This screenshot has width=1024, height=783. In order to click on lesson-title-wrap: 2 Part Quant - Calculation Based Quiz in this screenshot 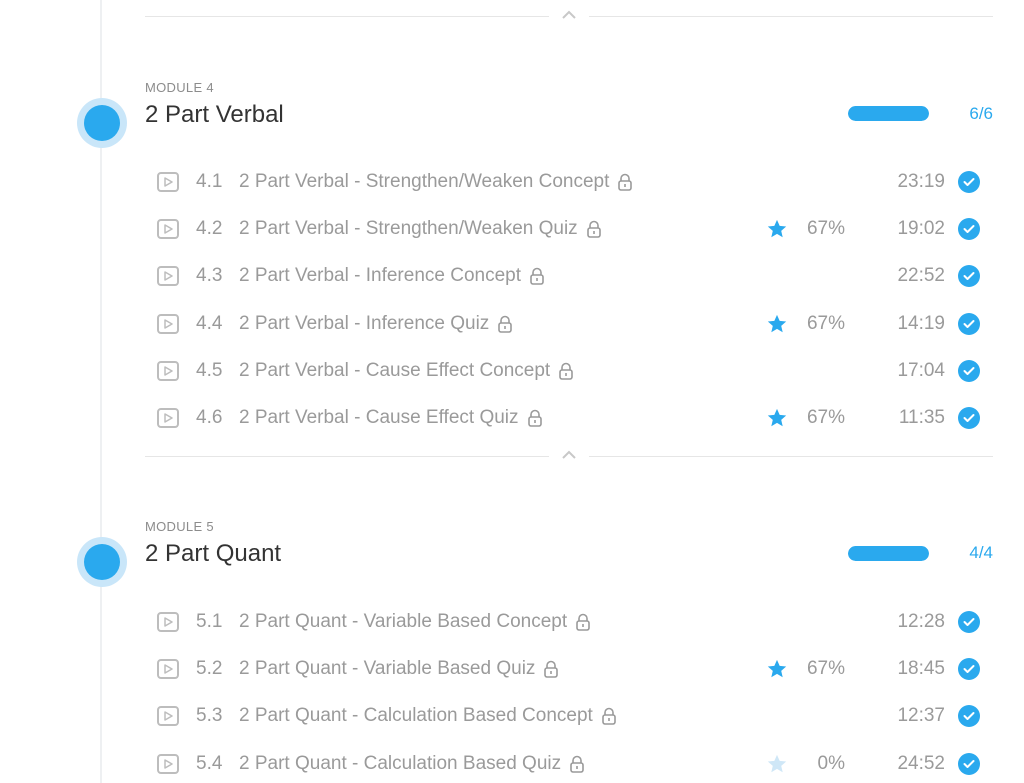, I will do `click(412, 764)`.